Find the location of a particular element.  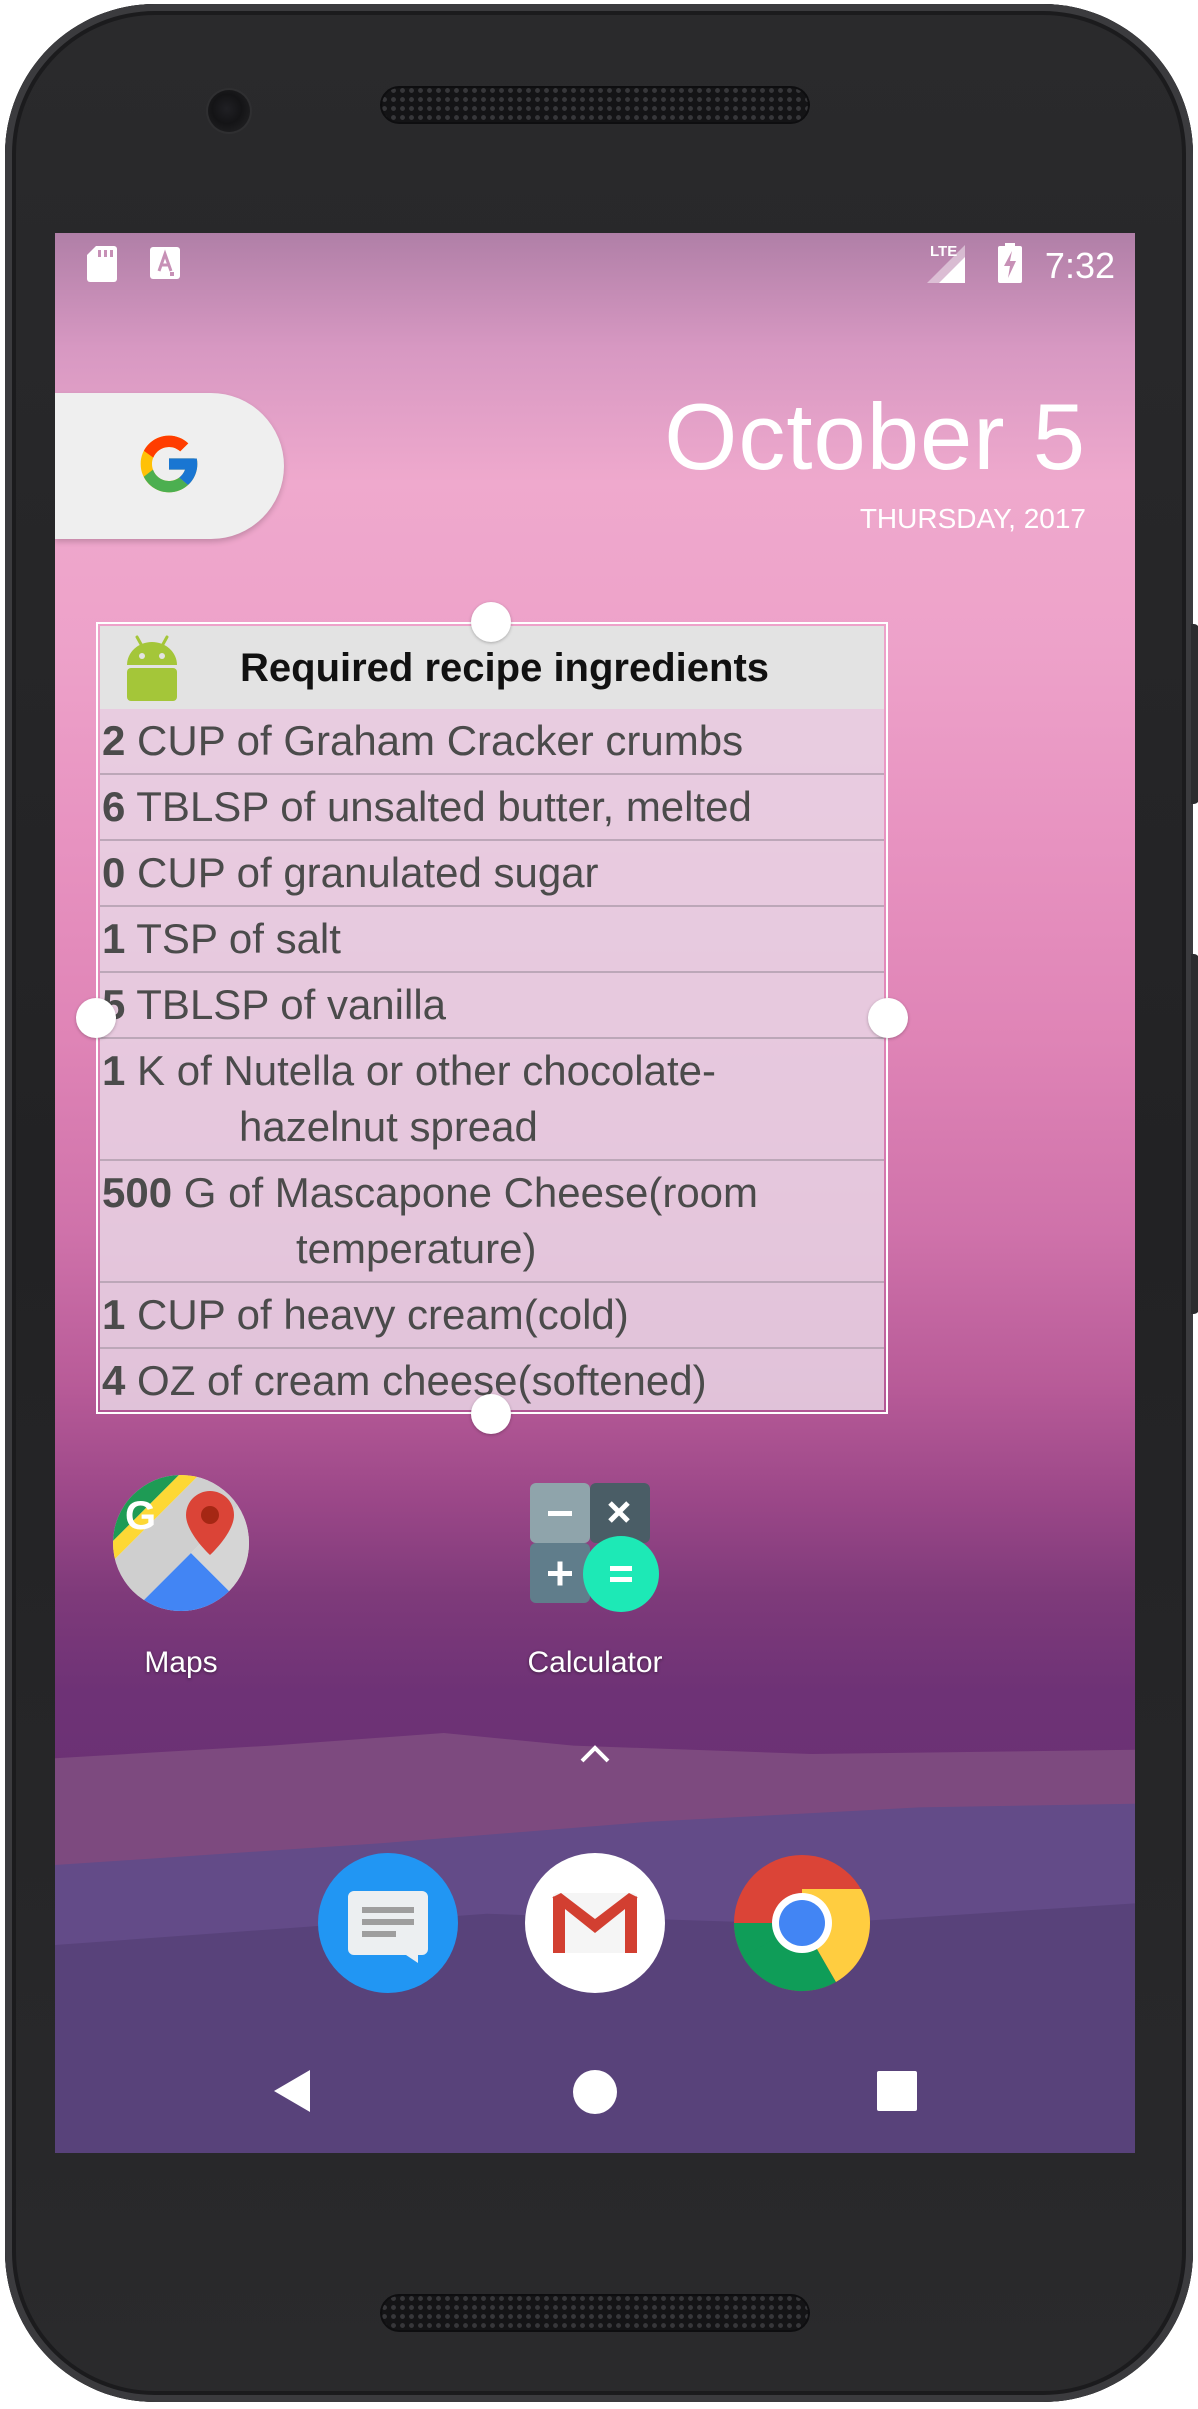

ingredient-row: 6 TBLSP of unsalted butter, melted is located at coordinates (492, 808).